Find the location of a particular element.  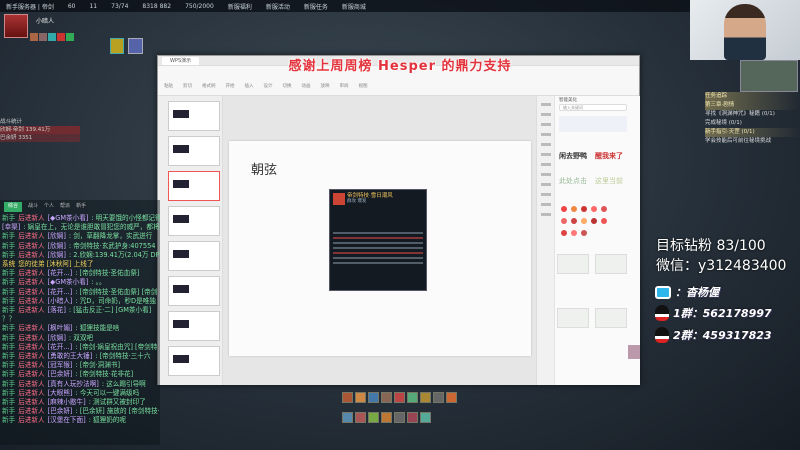

slide-title: 朝弦 is located at coordinates (264, 168).